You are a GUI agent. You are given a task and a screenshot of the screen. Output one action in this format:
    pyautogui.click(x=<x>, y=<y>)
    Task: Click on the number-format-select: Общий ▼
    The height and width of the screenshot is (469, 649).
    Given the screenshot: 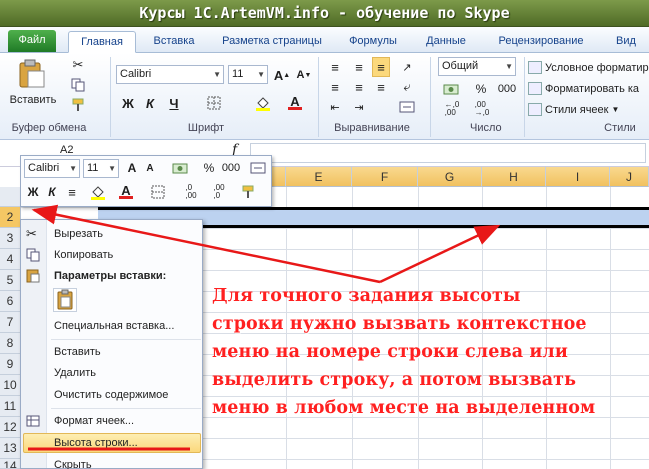 What is the action you would take?
    pyautogui.click(x=477, y=66)
    